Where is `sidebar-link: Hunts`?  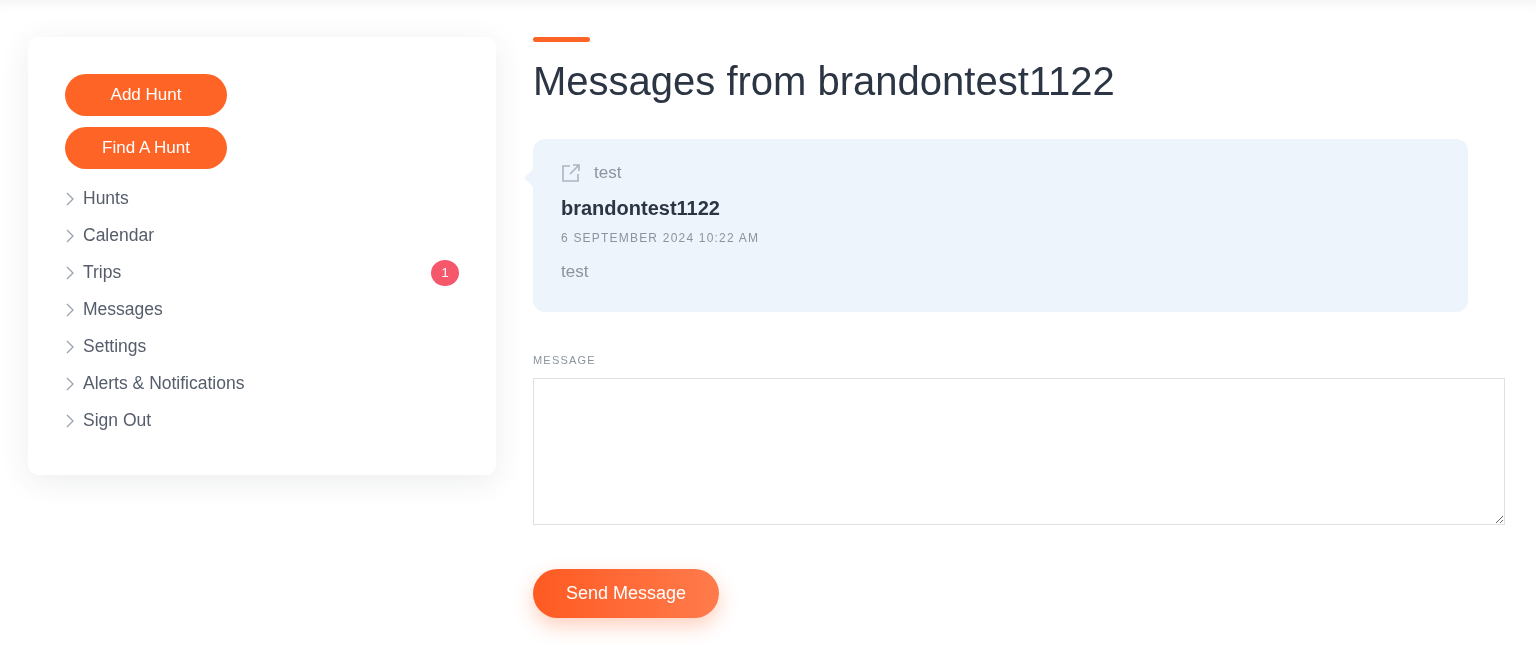
sidebar-link: Hunts is located at coordinates (97, 198).